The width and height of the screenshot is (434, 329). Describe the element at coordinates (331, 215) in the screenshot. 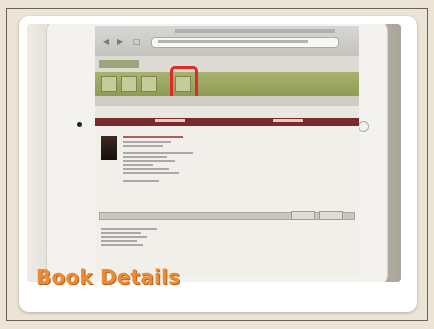

I see `add-to-wishlist-button` at that location.